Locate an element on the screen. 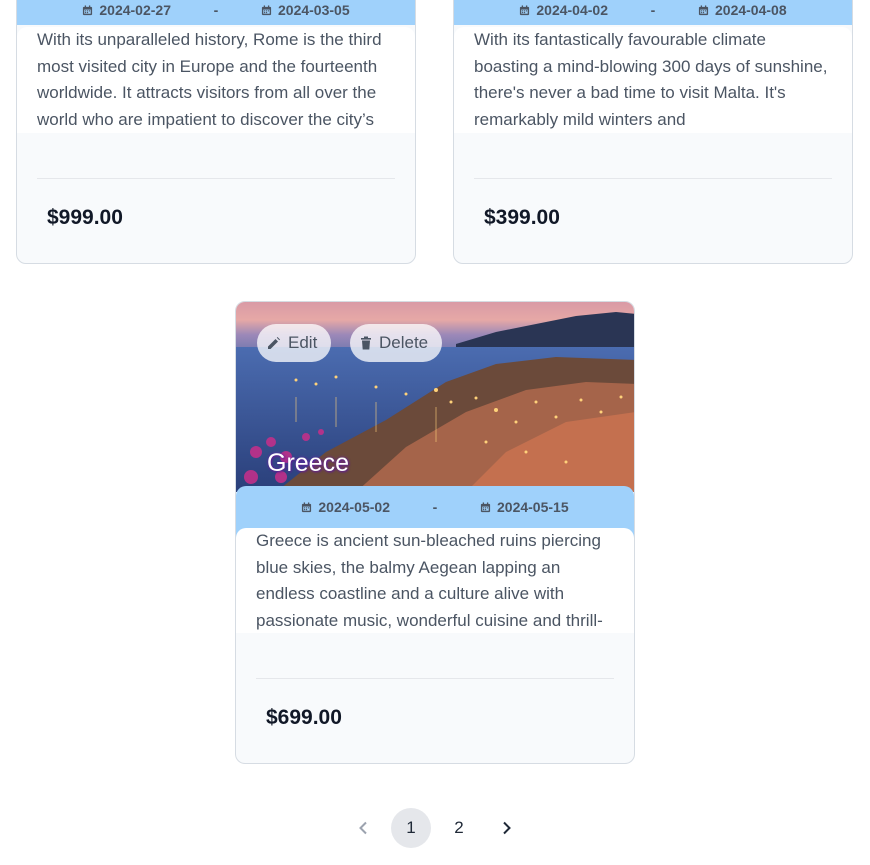  page-button-1: 1 is located at coordinates (411, 828).